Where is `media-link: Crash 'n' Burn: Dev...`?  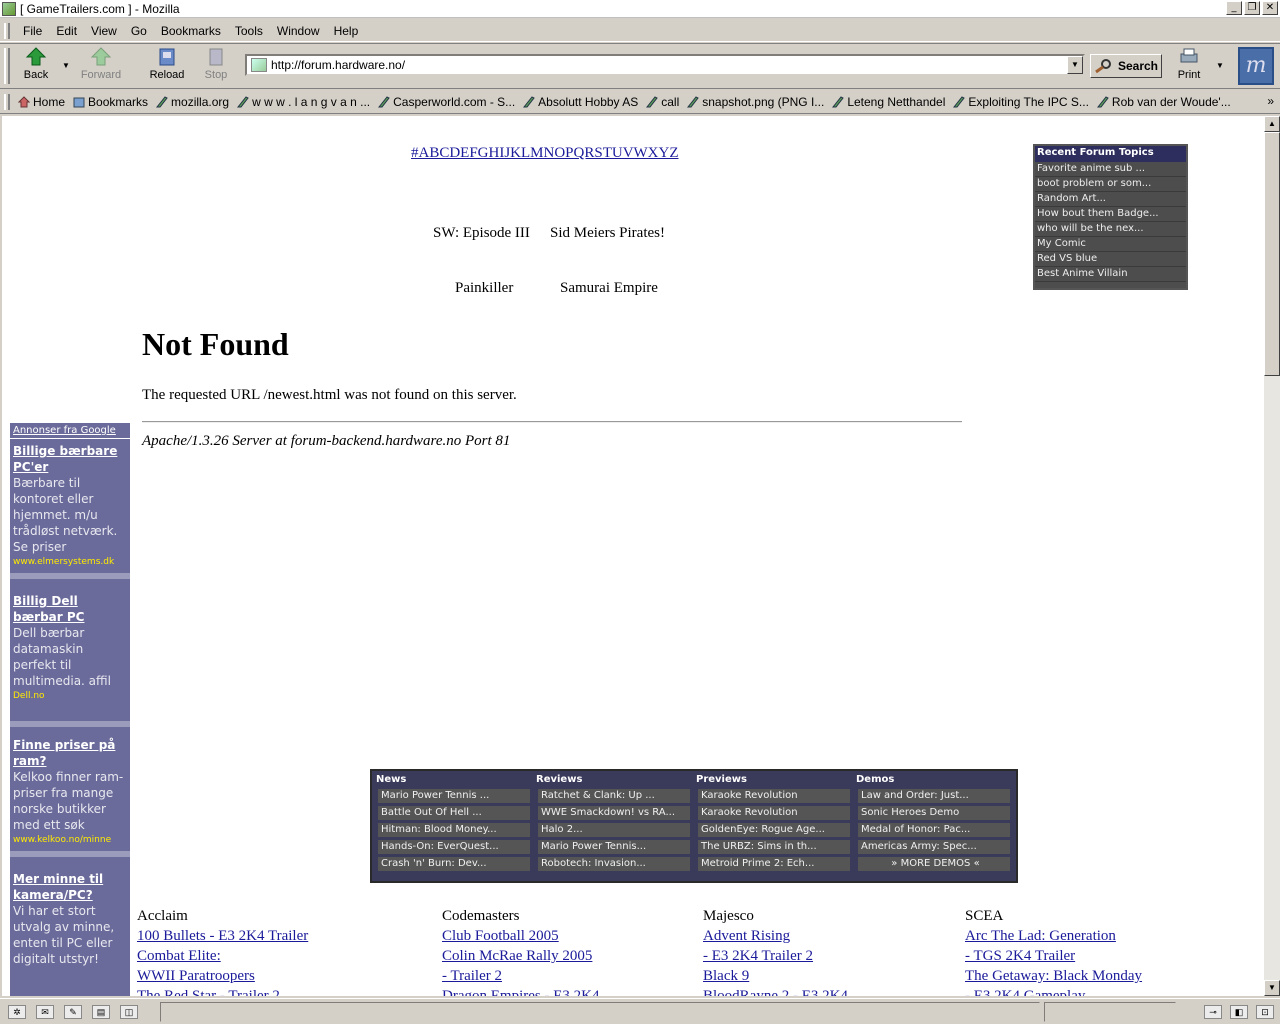 media-link: Crash 'n' Burn: Dev... is located at coordinates (454, 864).